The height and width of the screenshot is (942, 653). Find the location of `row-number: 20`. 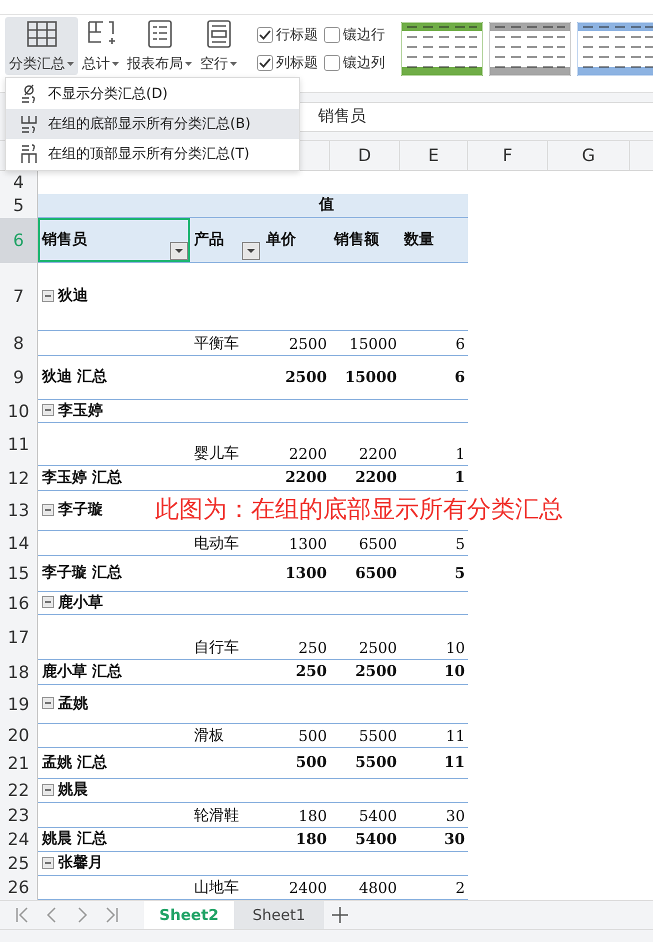

row-number: 20 is located at coordinates (19, 736).